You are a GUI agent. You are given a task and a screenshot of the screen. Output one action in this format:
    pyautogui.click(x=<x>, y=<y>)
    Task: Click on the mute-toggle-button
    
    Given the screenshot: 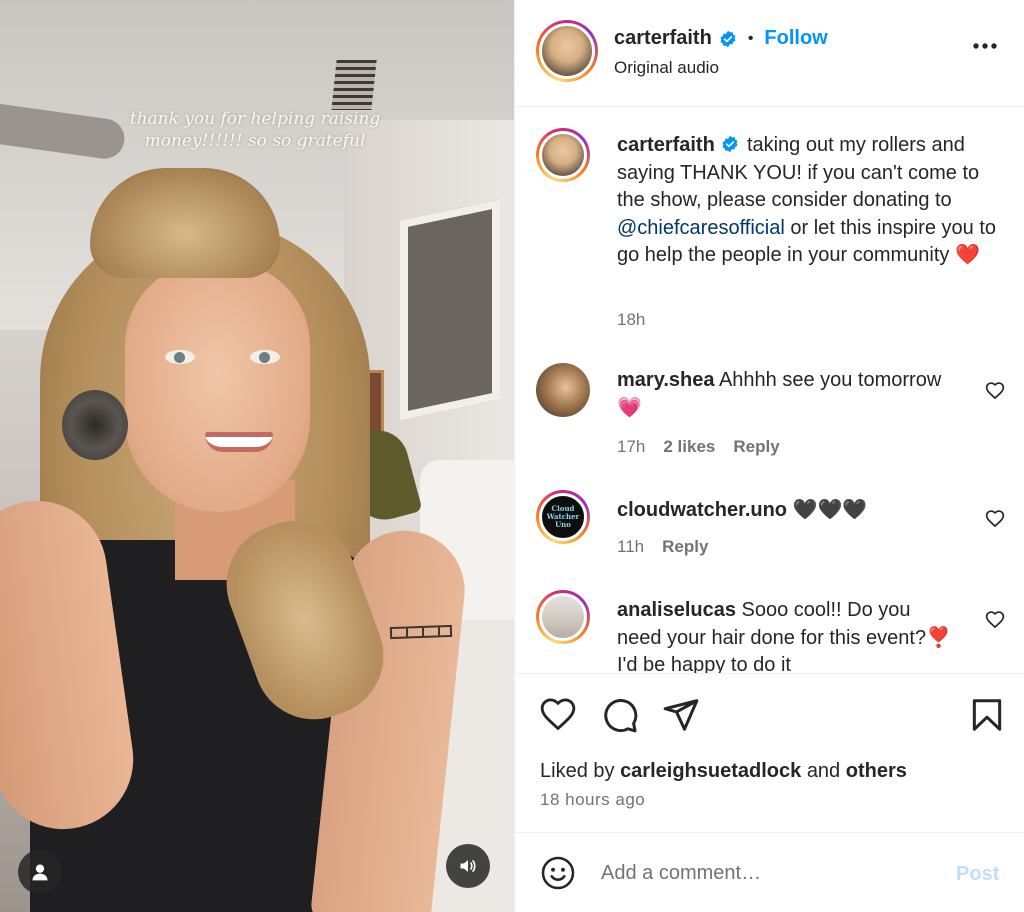 What is the action you would take?
    pyautogui.click(x=468, y=866)
    